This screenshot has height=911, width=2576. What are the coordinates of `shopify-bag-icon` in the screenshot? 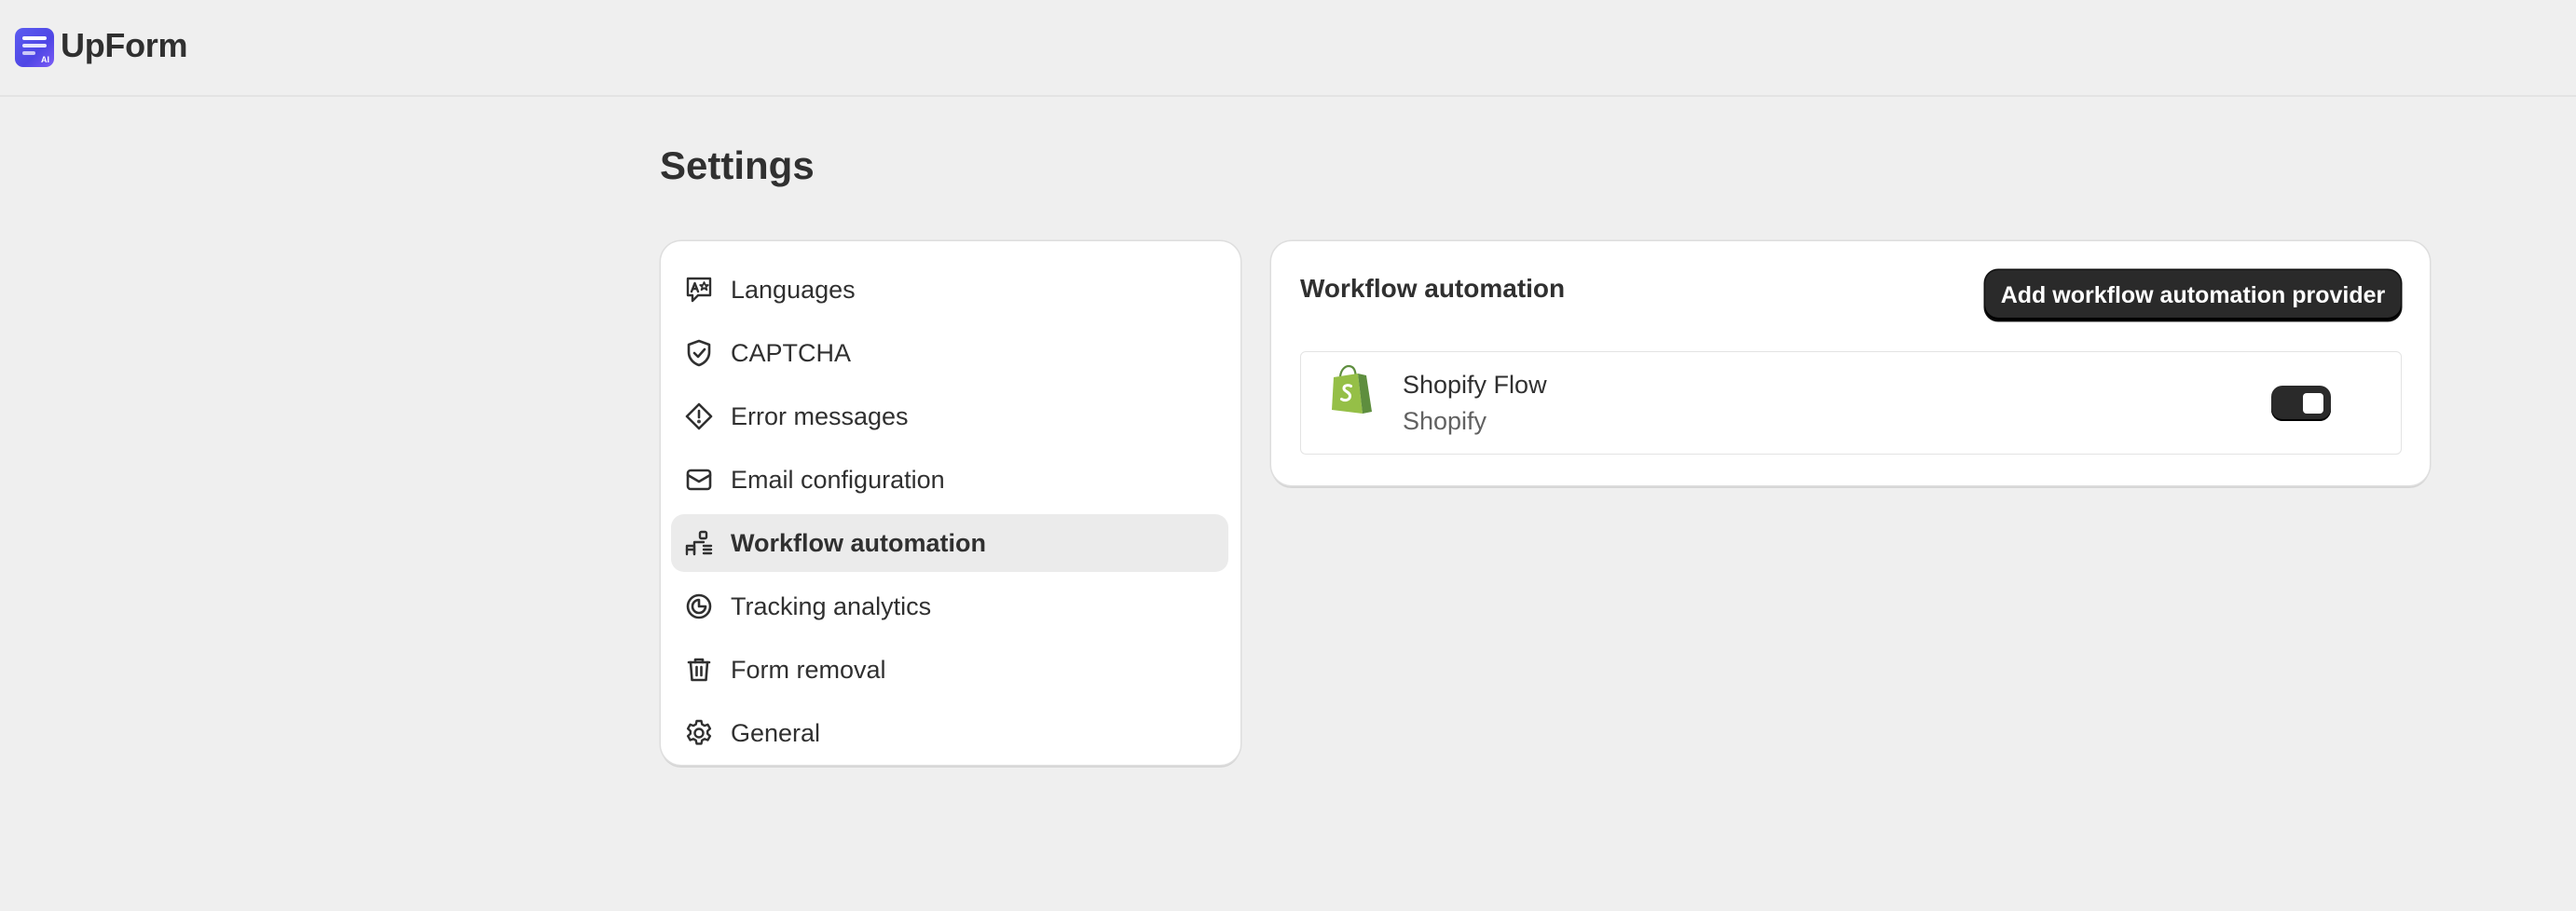 It's located at (1352, 390).